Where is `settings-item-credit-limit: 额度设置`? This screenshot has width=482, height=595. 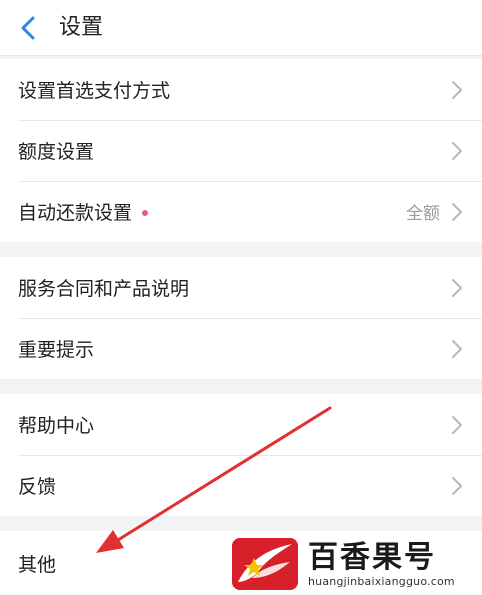
settings-item-credit-limit: 额度设置 is located at coordinates (241, 150).